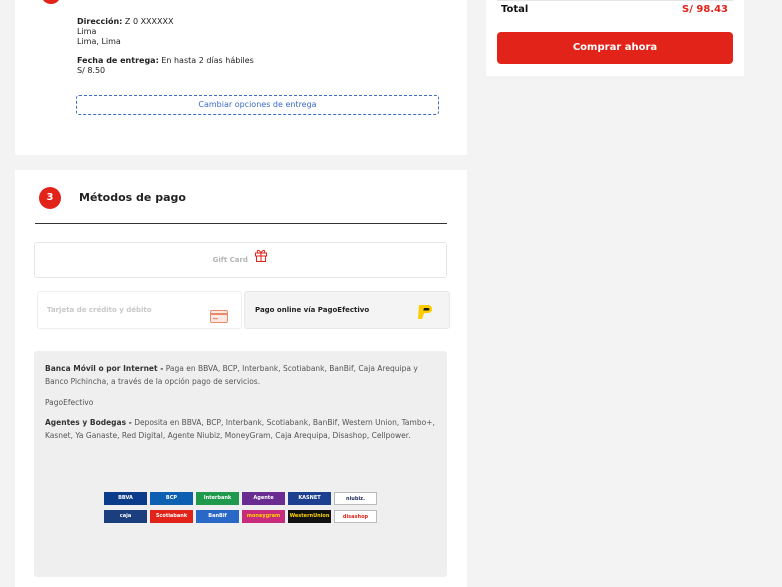  Describe the element at coordinates (309, 516) in the screenshot. I see `bank-logo-westernunion: WesternUnion` at that location.